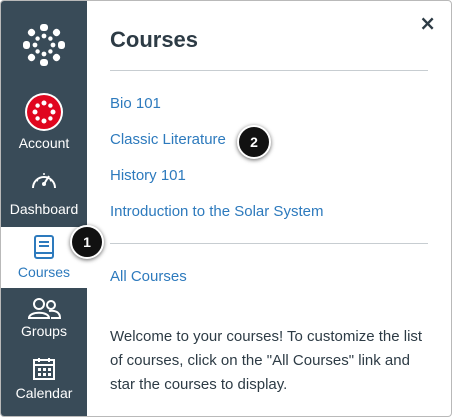  What do you see at coordinates (254, 142) in the screenshot?
I see `callout-badge-2: 2` at bounding box center [254, 142].